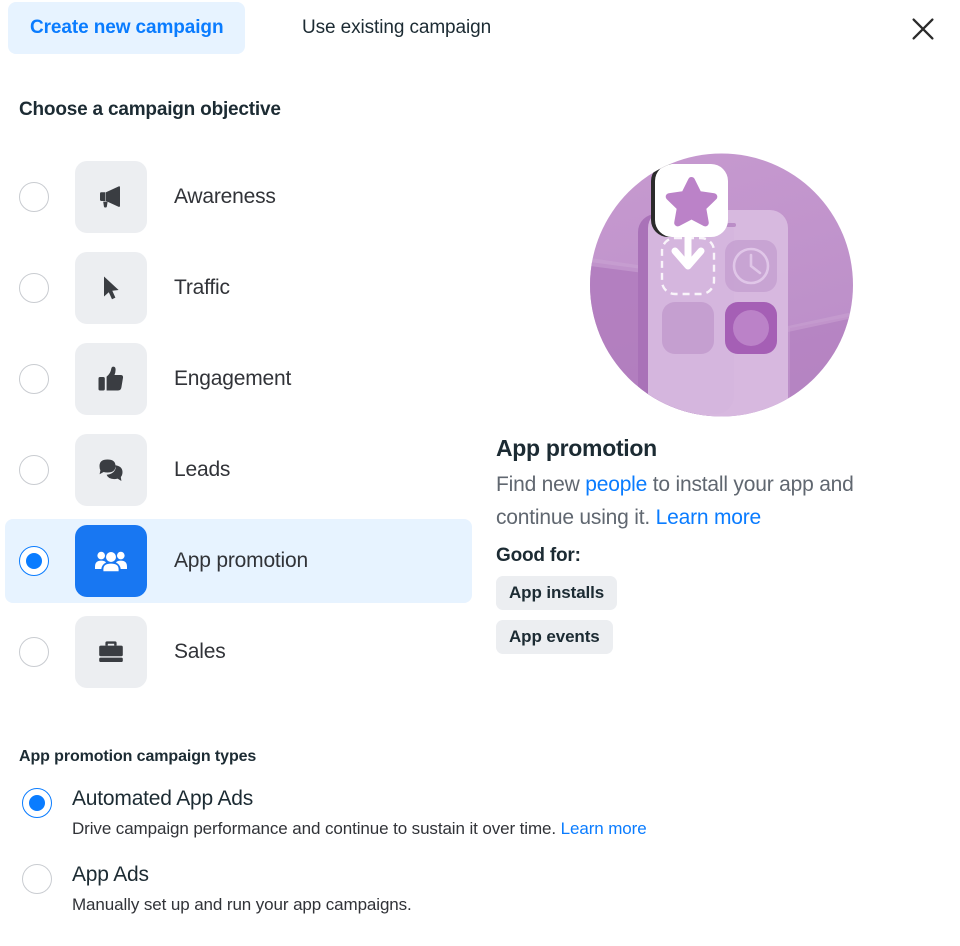 The height and width of the screenshot is (946, 960). What do you see at coordinates (233, 378) in the screenshot?
I see `objective-label-engagement: Engagement` at bounding box center [233, 378].